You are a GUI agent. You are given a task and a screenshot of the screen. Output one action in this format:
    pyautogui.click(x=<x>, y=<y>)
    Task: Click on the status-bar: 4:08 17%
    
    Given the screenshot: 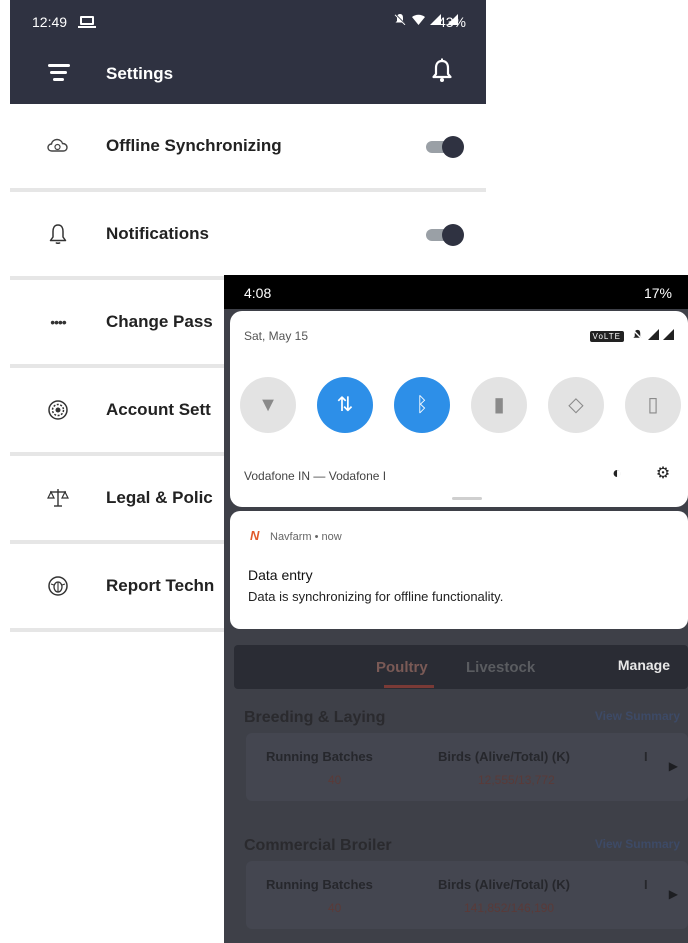 What is the action you would take?
    pyautogui.click(x=456, y=292)
    